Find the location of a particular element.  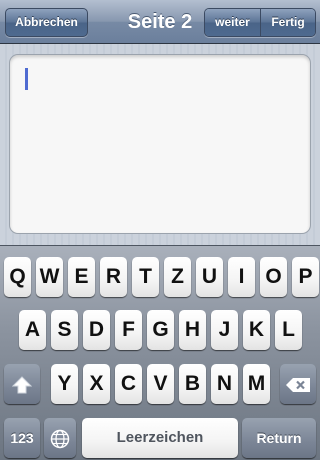

key-u: U is located at coordinates (209, 277).